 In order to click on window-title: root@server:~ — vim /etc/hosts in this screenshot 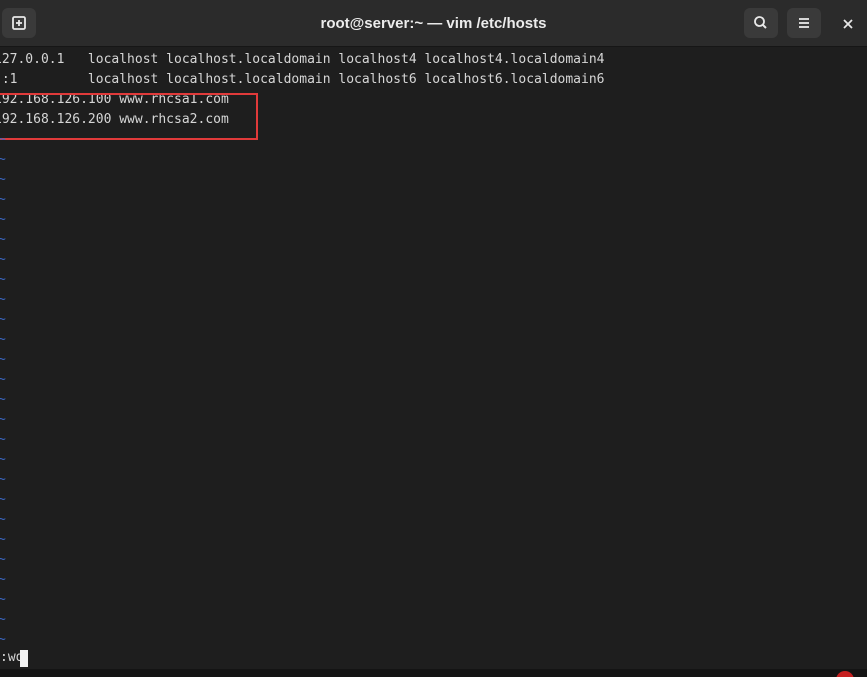, I will do `click(433, 23)`.